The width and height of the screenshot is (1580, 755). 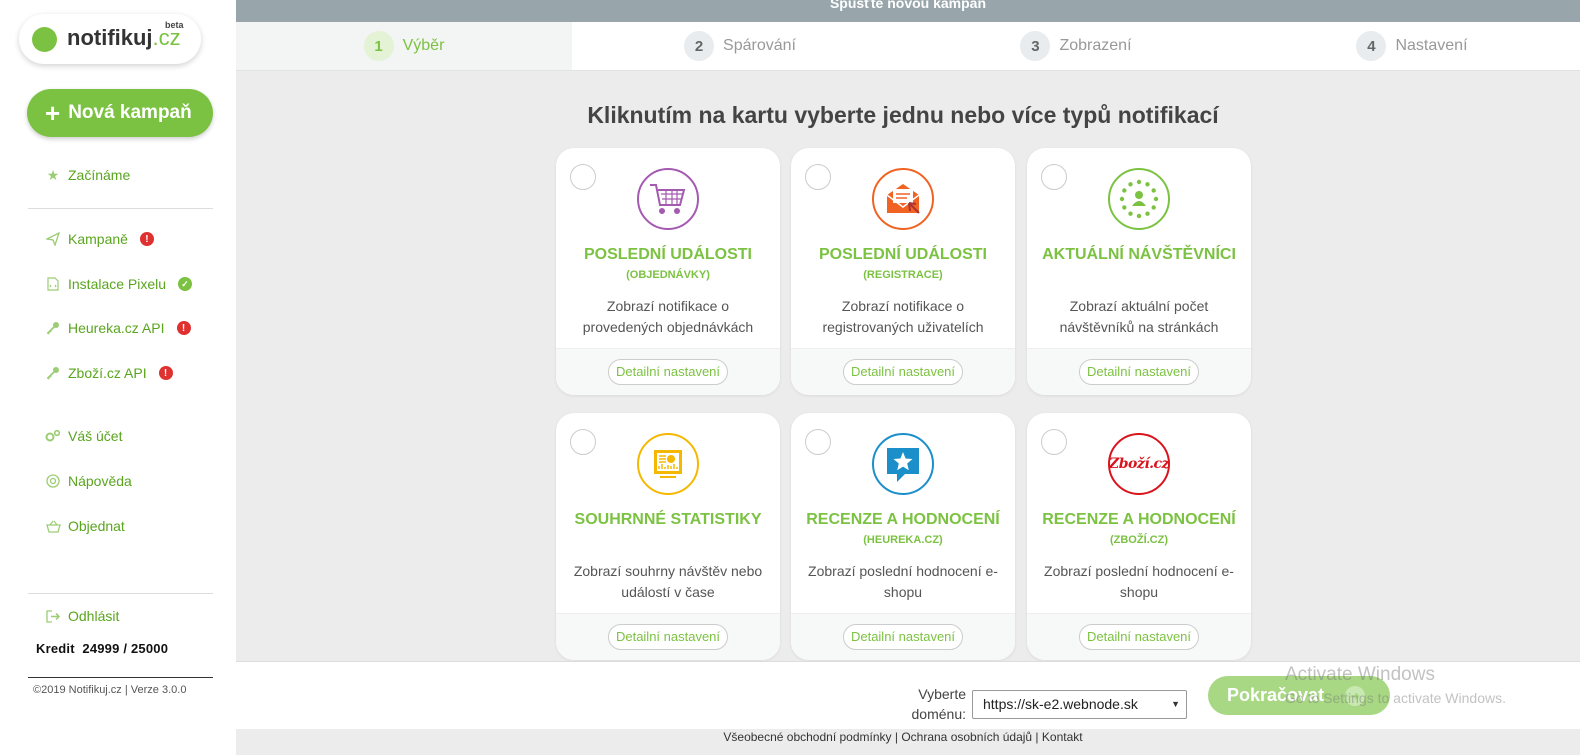 I want to click on logo-name: notifikuj, so click(x=110, y=37).